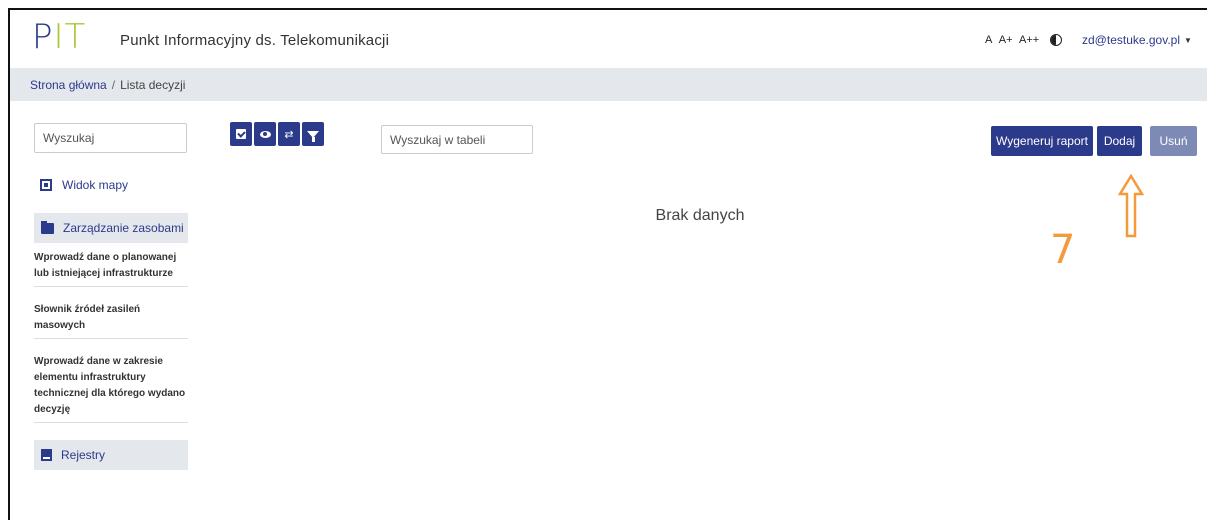 The width and height of the screenshot is (1207, 520). What do you see at coordinates (46, 185) in the screenshot?
I see `map-icon` at bounding box center [46, 185].